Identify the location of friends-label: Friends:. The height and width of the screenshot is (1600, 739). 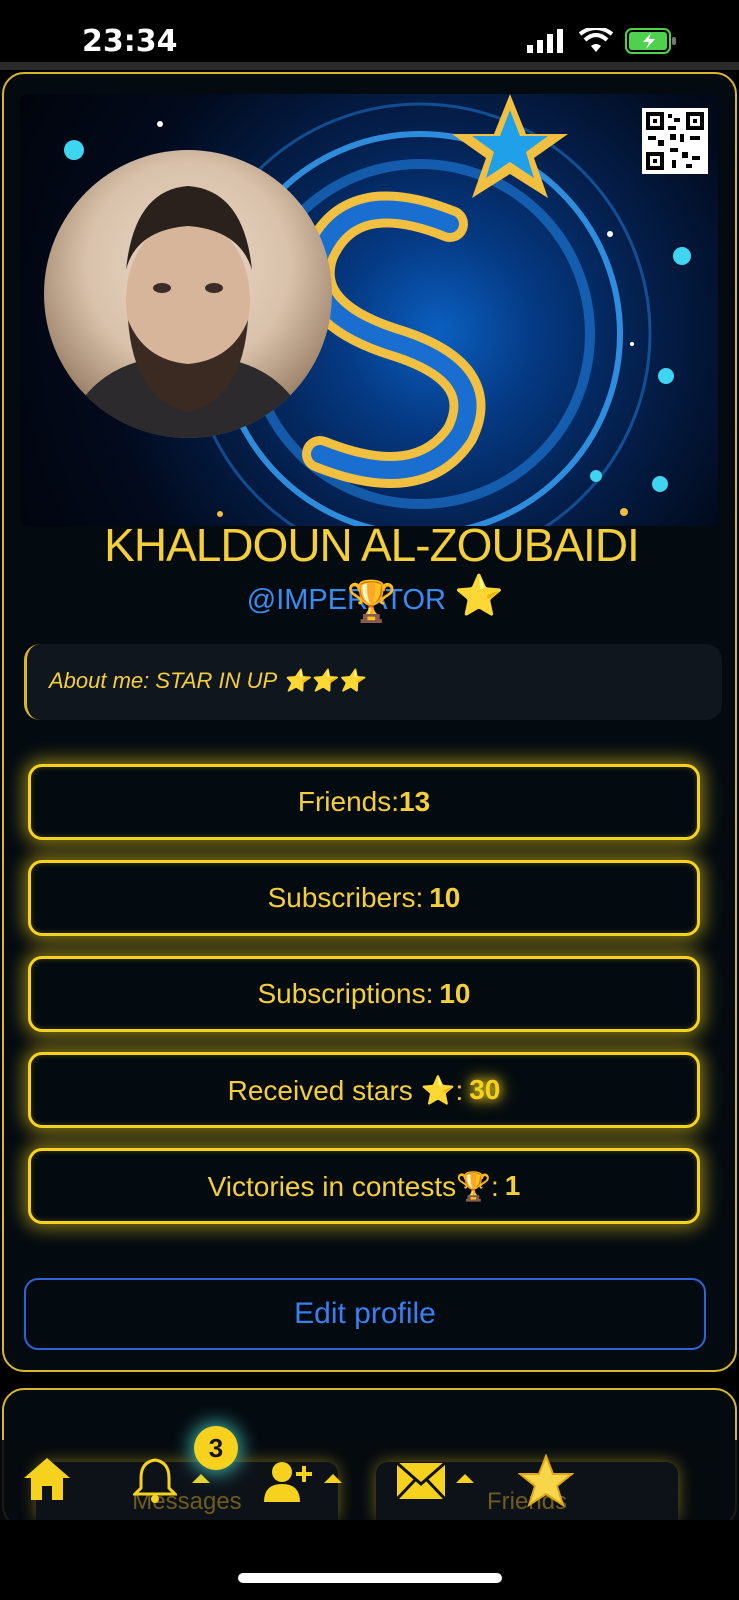
(348, 801).